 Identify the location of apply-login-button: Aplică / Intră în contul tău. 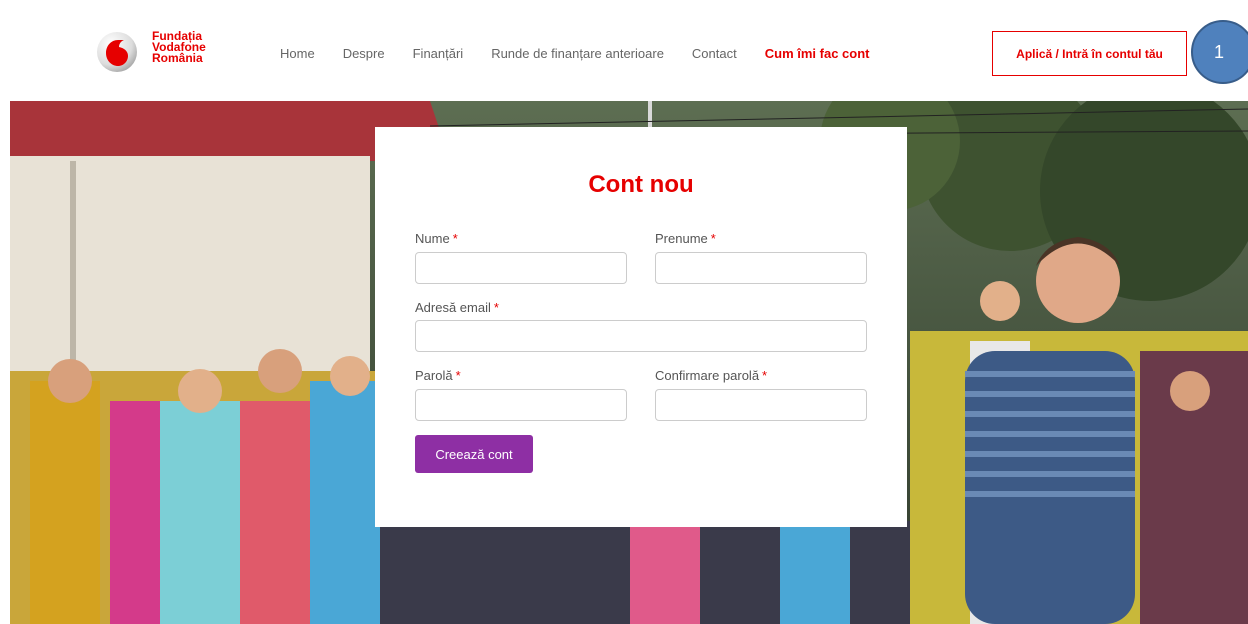
(1089, 53).